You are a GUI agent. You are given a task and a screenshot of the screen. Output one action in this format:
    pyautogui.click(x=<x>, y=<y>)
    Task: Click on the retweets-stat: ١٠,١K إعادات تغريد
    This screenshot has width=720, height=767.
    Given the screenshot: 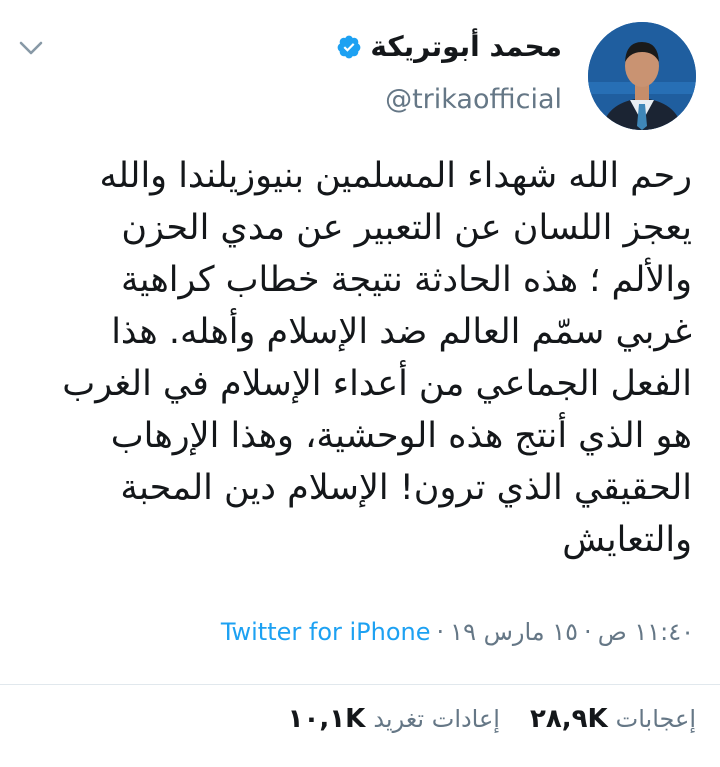 What is the action you would take?
    pyautogui.click(x=394, y=719)
    